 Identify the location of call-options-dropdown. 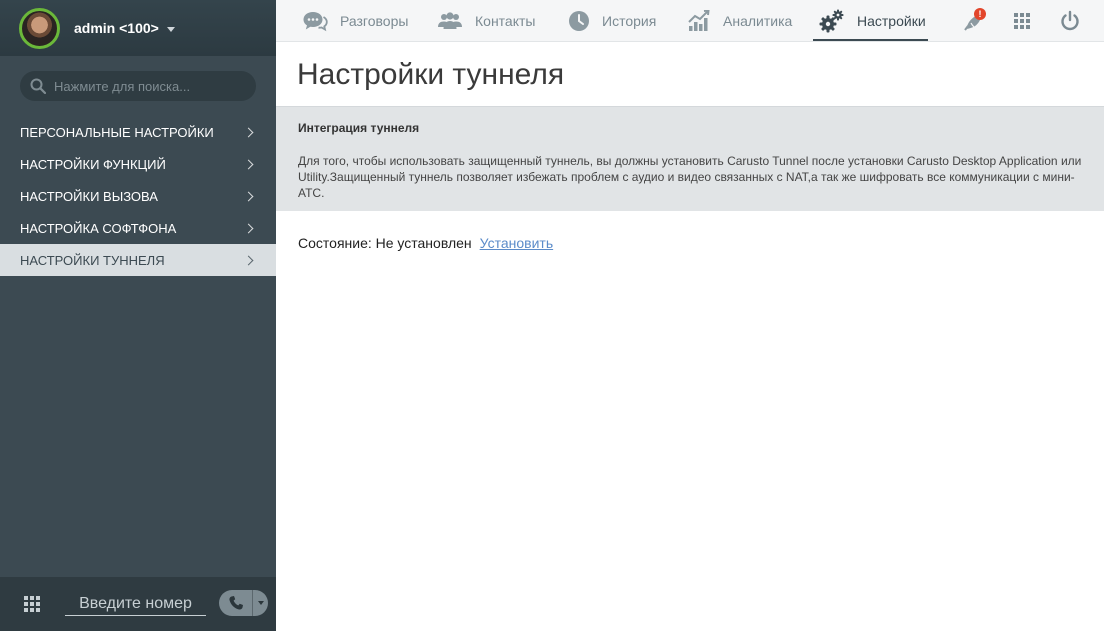
(260, 603).